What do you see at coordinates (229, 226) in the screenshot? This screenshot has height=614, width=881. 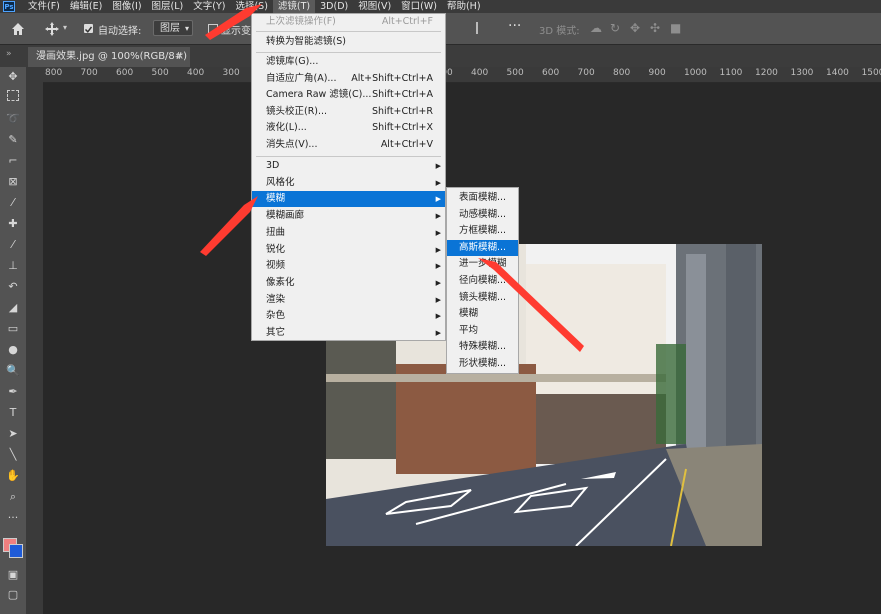 I see `arrow-to-blur-item` at bounding box center [229, 226].